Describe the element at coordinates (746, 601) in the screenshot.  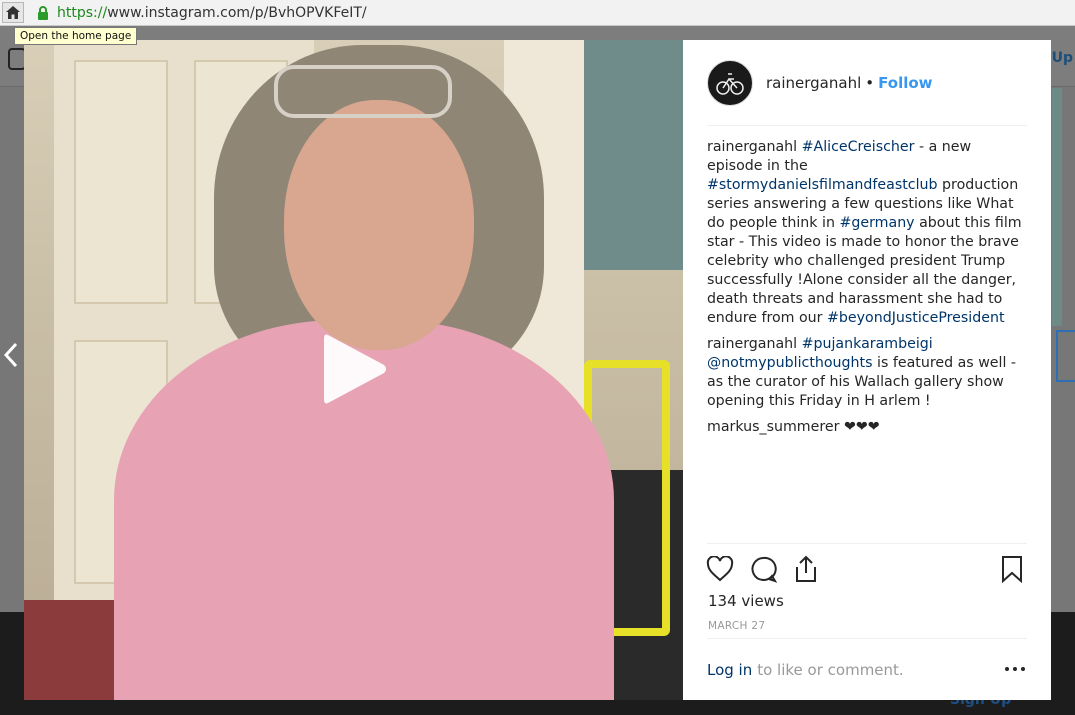
I see `view-count: 134 views` at that location.